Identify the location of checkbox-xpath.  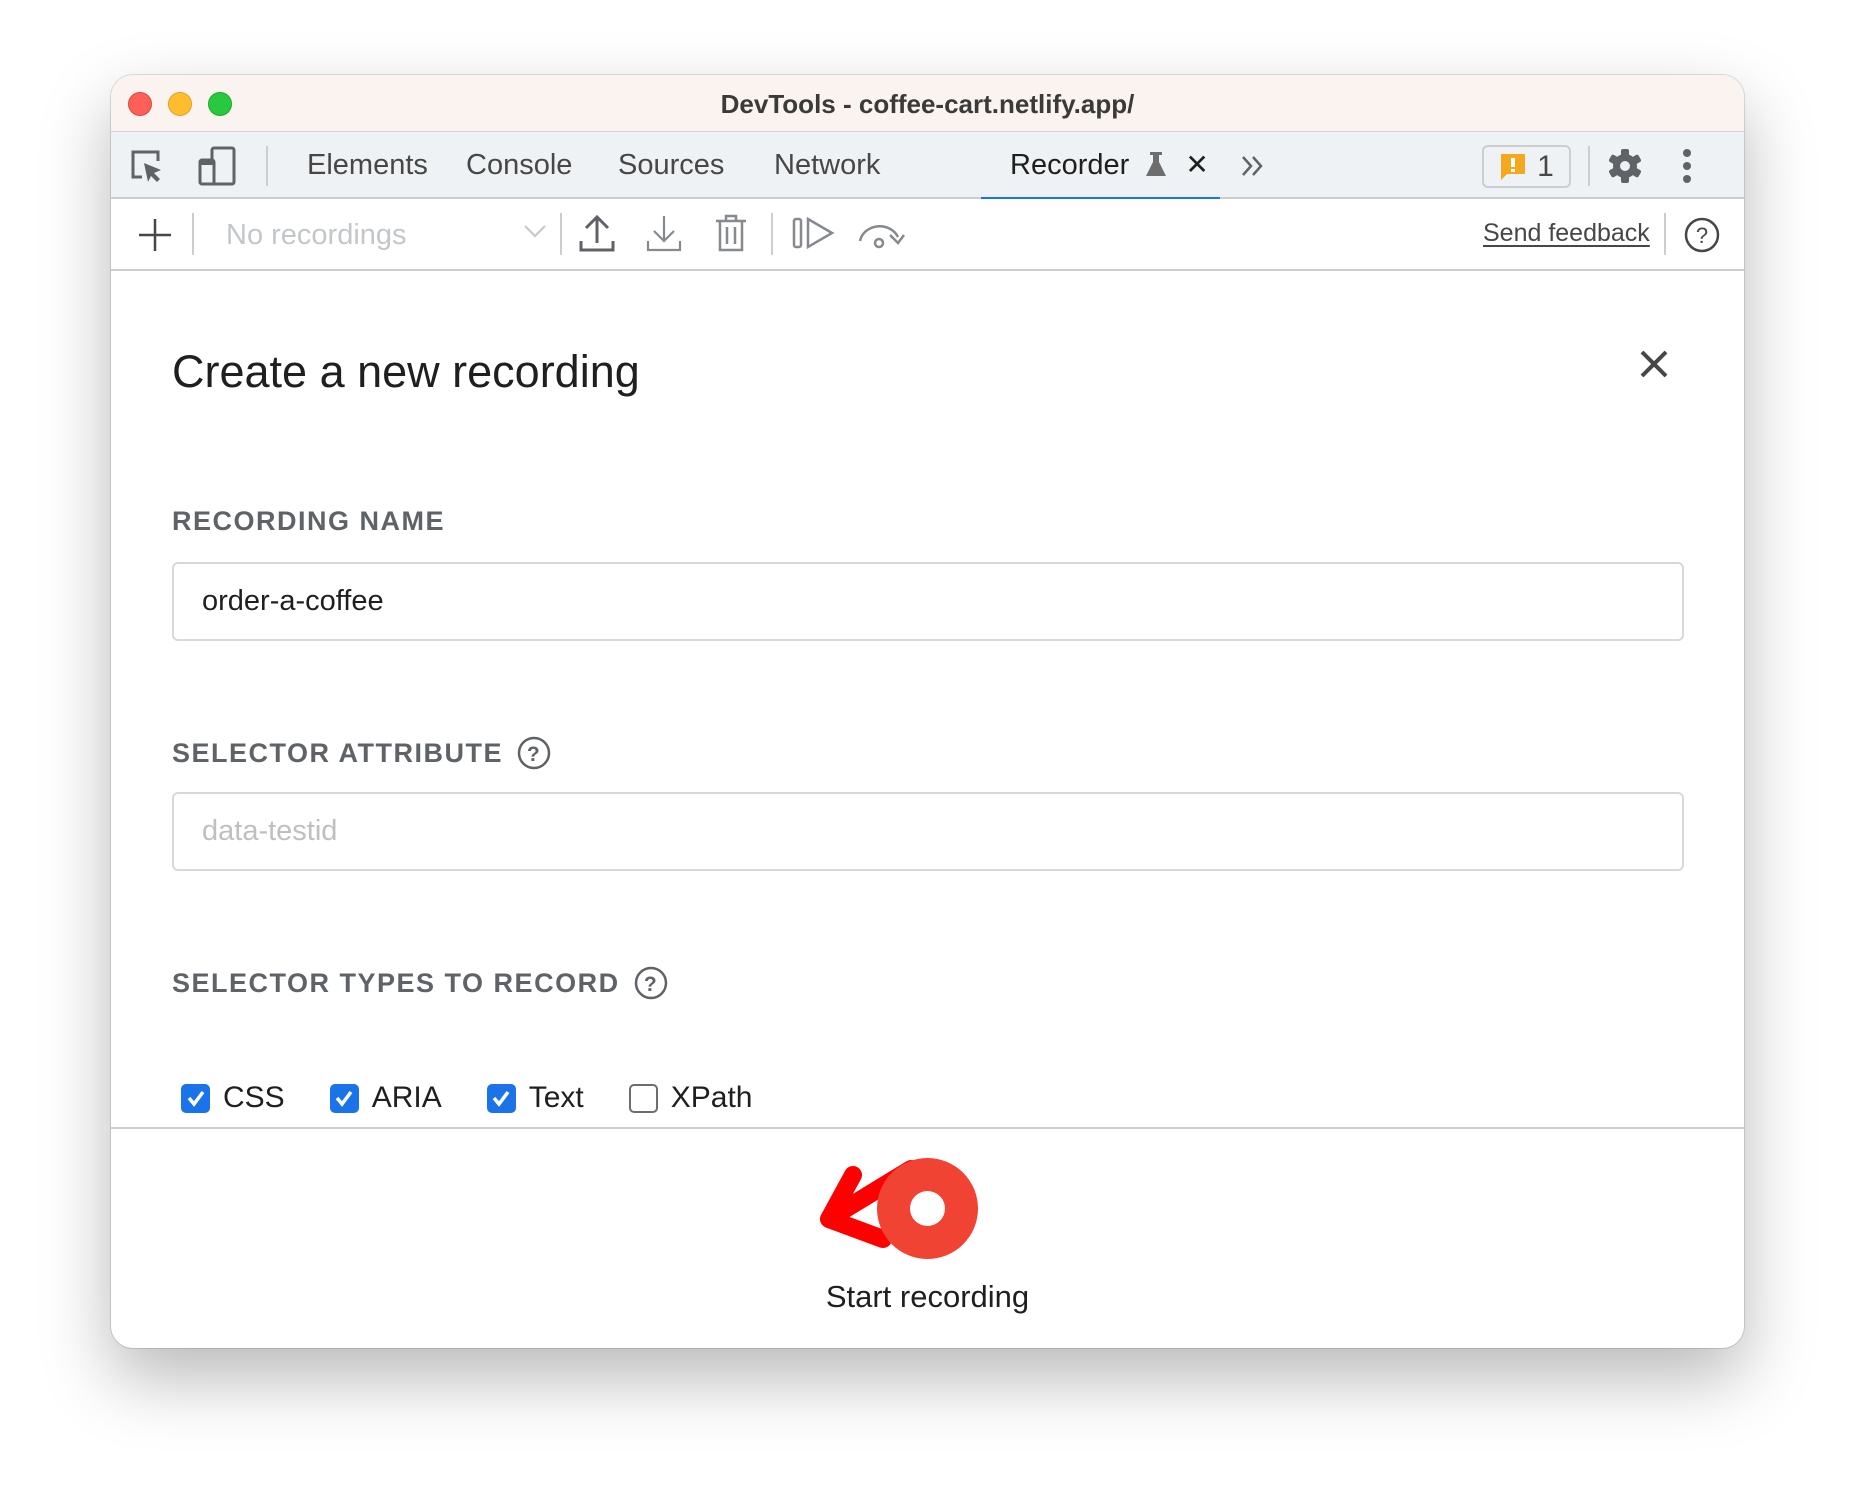
(643, 1098).